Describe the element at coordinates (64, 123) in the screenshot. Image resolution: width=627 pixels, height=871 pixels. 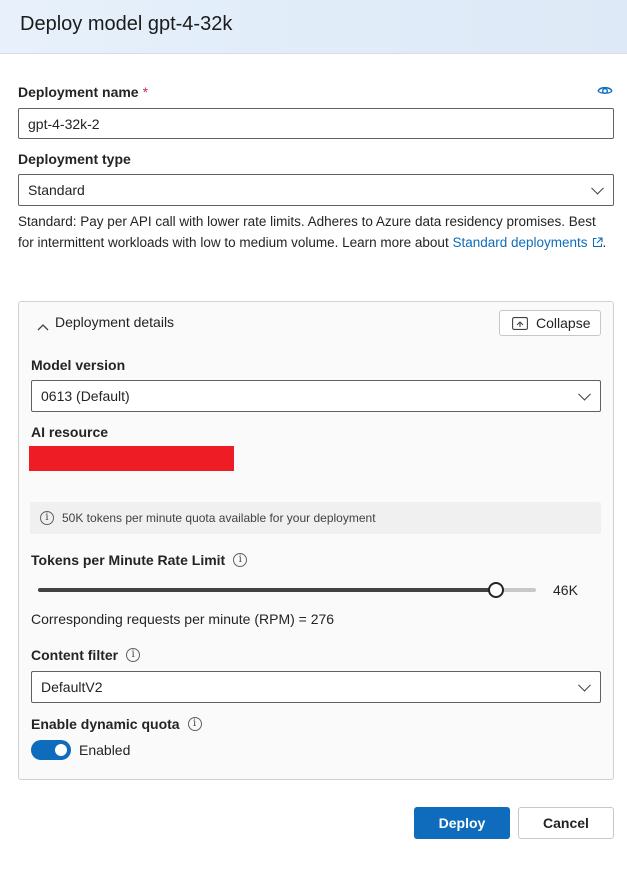
I see `deployment-name-value: gpt-4-32k-2` at that location.